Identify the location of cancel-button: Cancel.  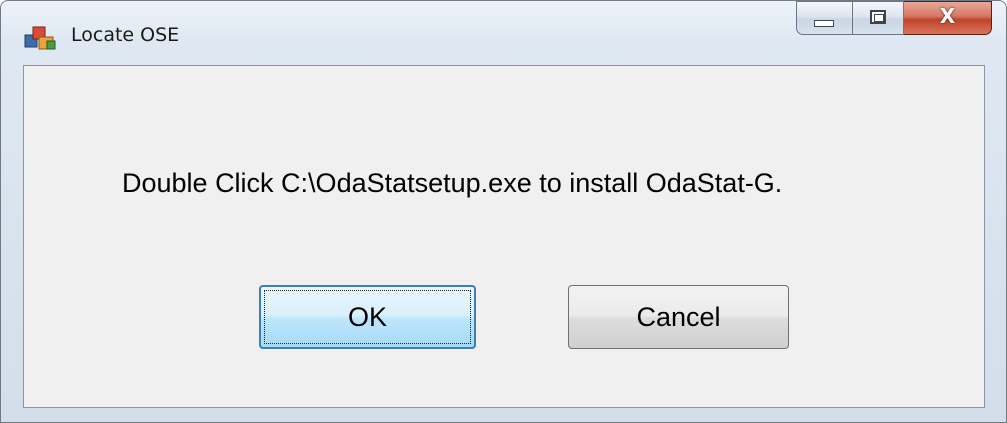
(678, 317).